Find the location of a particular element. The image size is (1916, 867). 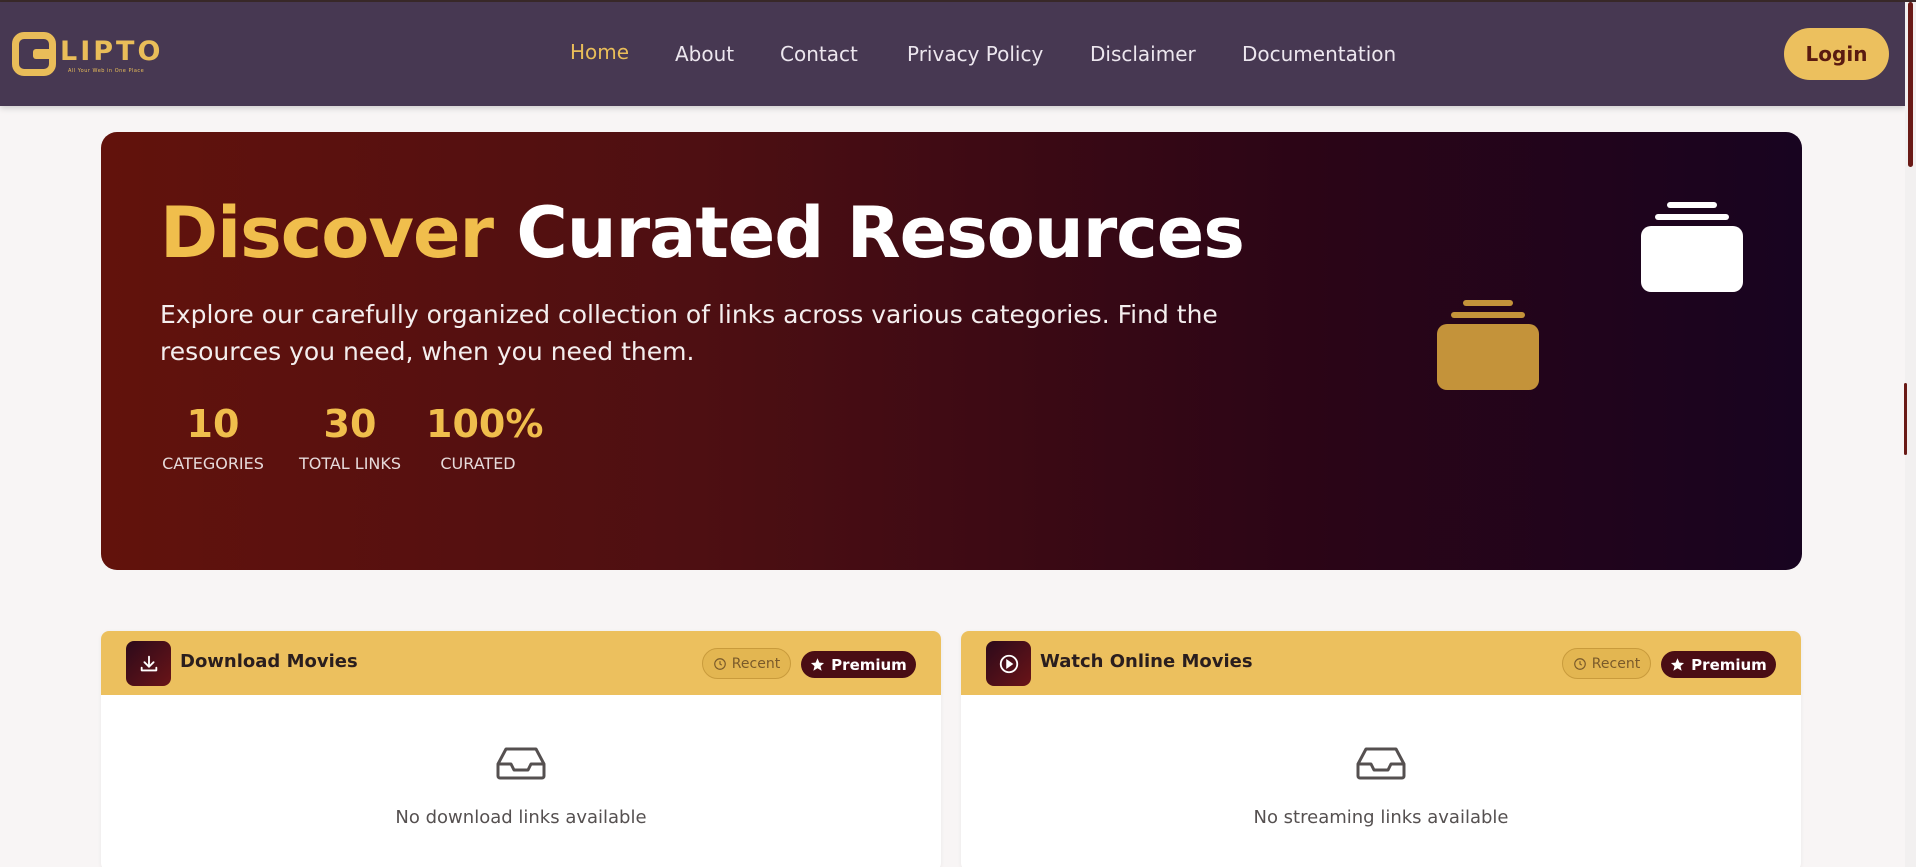

card-title: Watch Online Movies is located at coordinates (1146, 661).